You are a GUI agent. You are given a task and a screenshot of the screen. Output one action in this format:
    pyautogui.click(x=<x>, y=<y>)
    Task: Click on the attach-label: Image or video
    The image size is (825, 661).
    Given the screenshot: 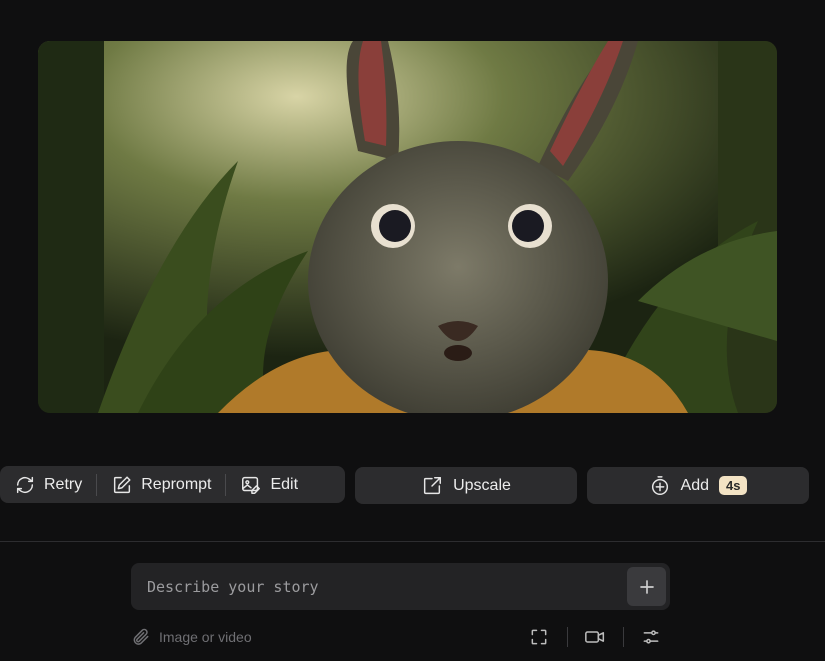 What is the action you would take?
    pyautogui.click(x=205, y=637)
    